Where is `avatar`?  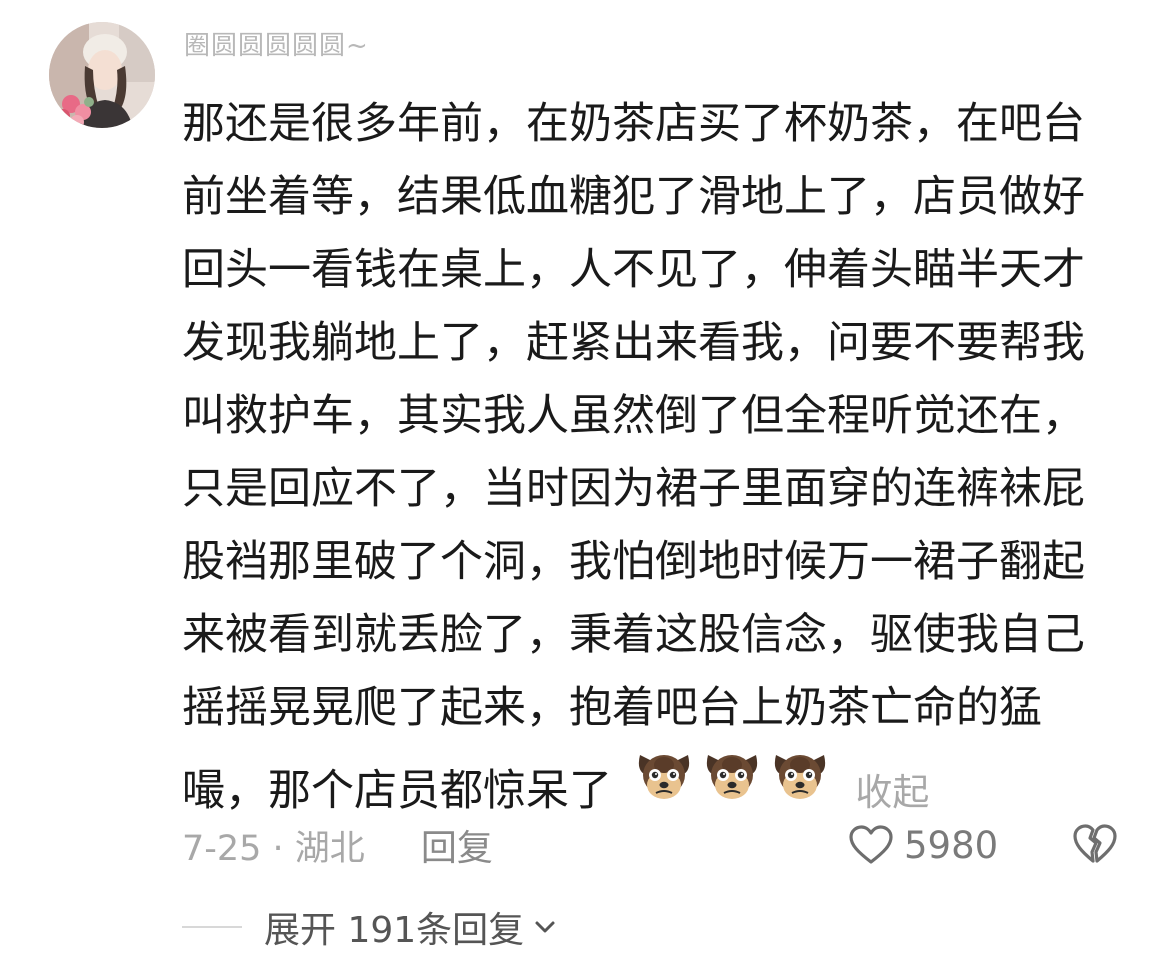 avatar is located at coordinates (102, 75).